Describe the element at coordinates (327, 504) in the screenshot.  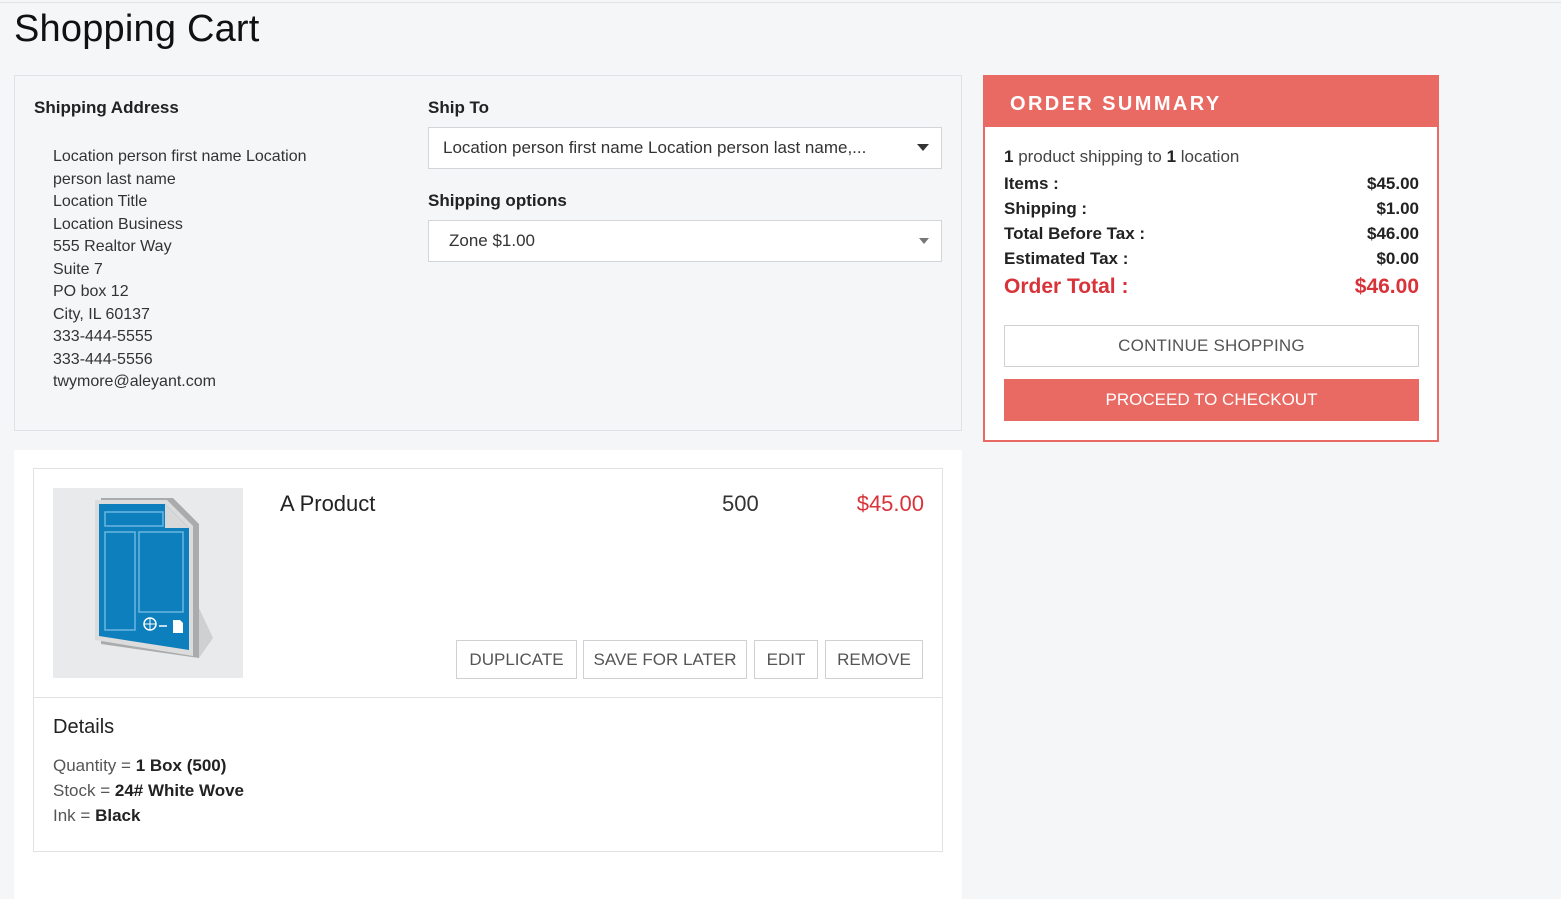
I see `product-name: A Product` at that location.